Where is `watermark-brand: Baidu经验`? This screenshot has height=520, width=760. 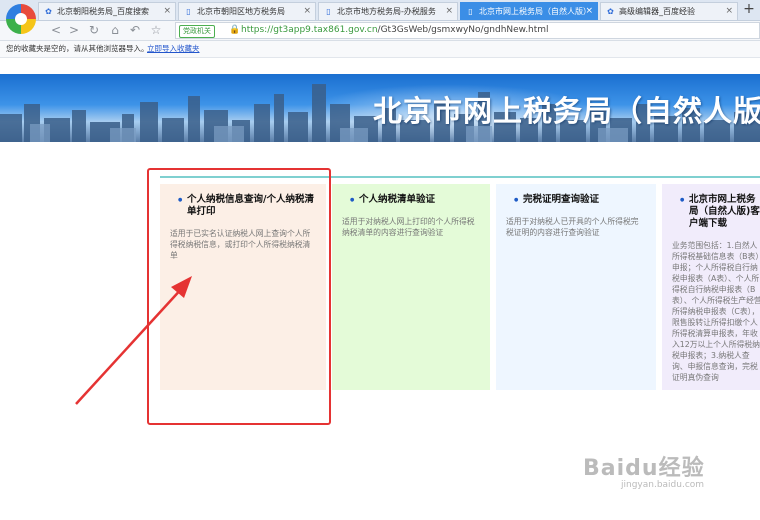 watermark-brand: Baidu经验 is located at coordinates (644, 468).